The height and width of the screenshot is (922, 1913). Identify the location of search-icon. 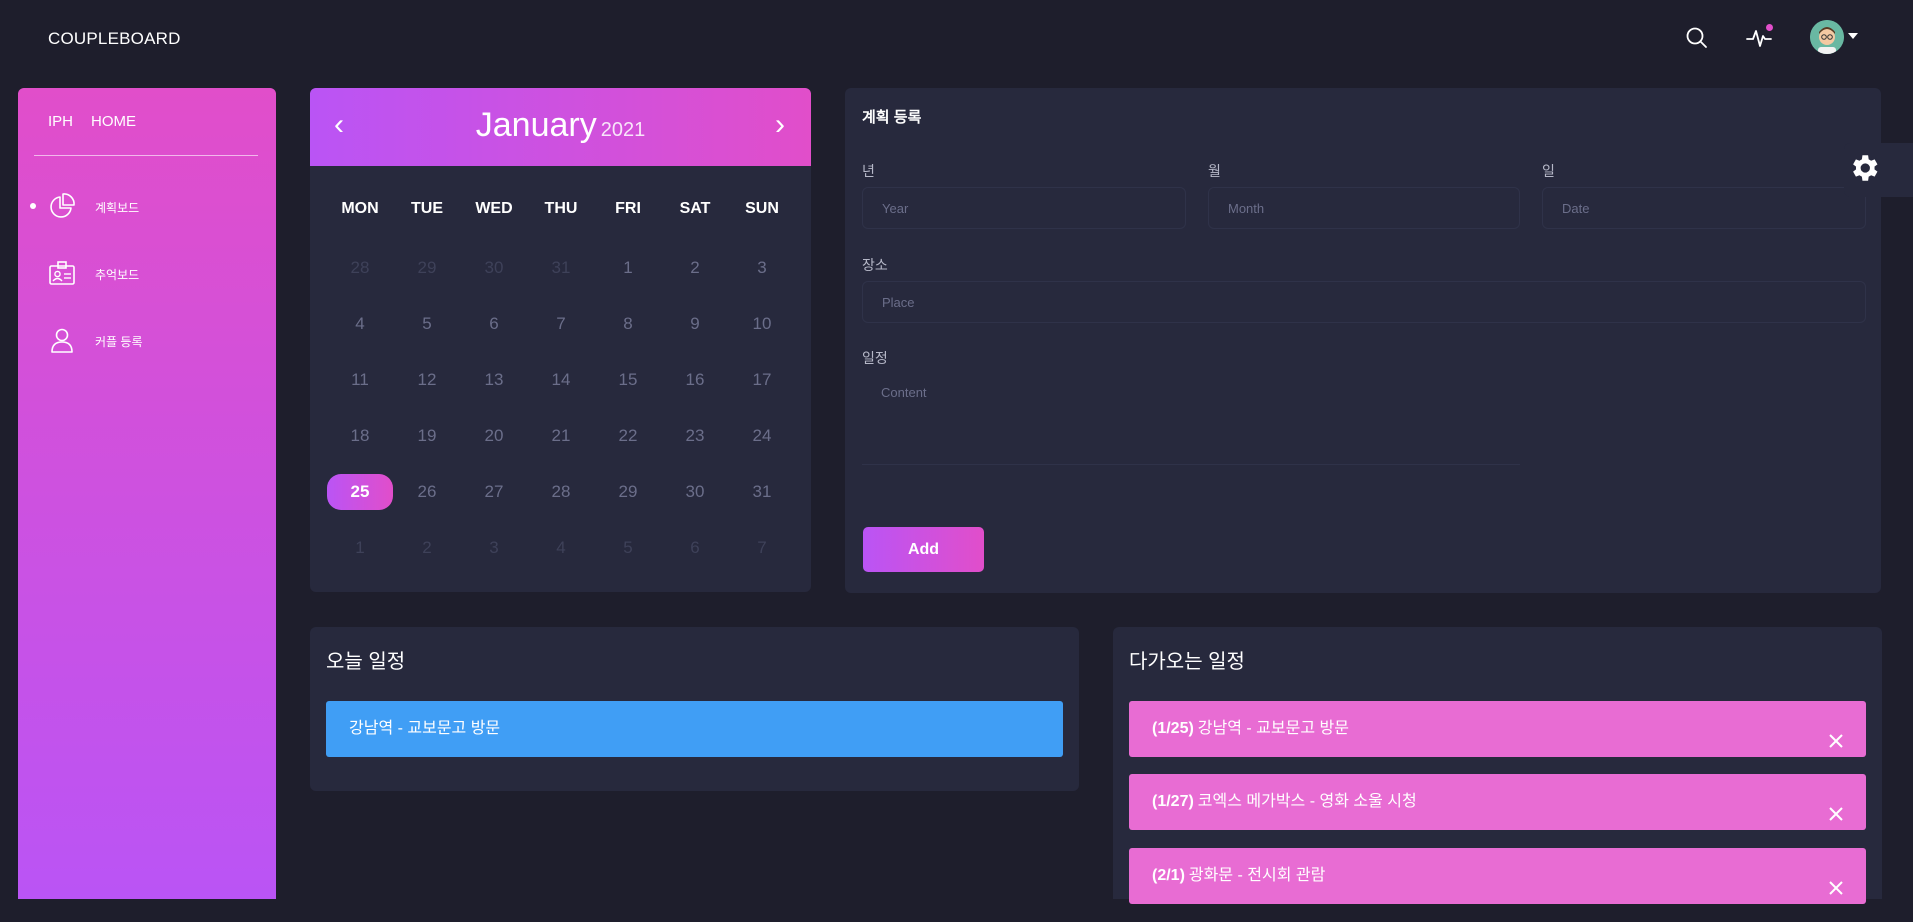
(1697, 38).